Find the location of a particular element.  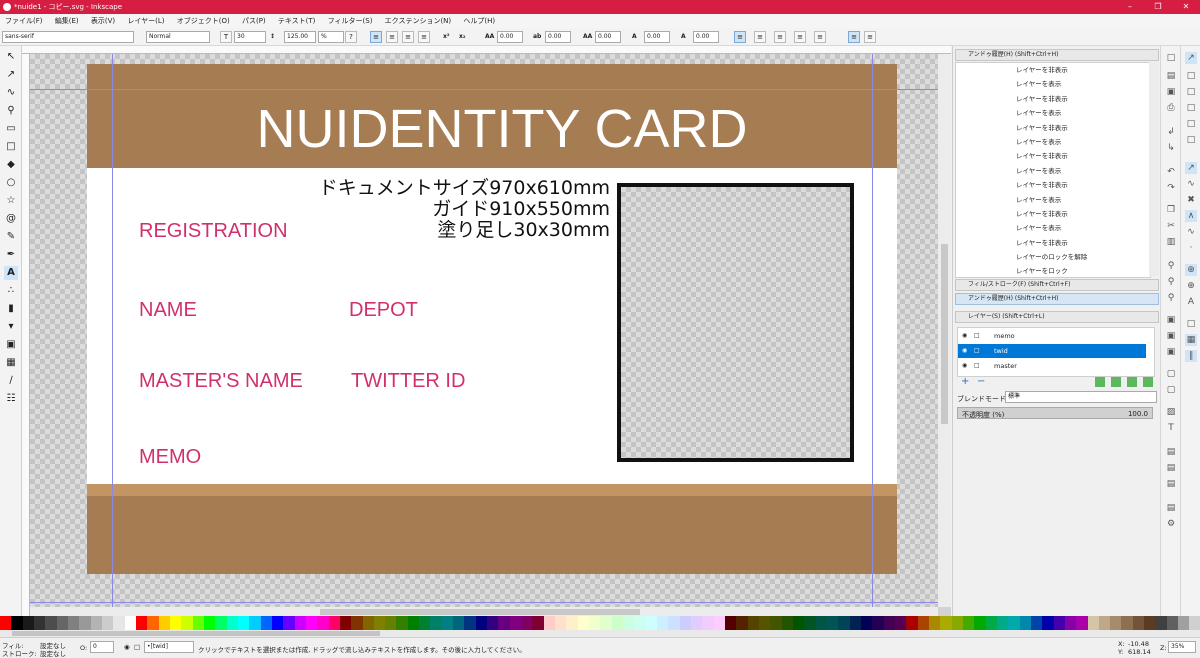

snap-cusp-icon: ∧ is located at coordinates (1191, 216).